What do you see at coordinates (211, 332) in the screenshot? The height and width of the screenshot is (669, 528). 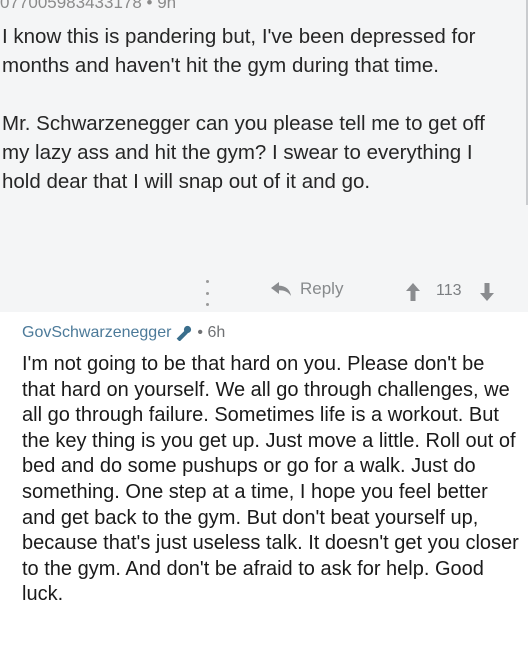 I see `reply-time: • 6h` at bounding box center [211, 332].